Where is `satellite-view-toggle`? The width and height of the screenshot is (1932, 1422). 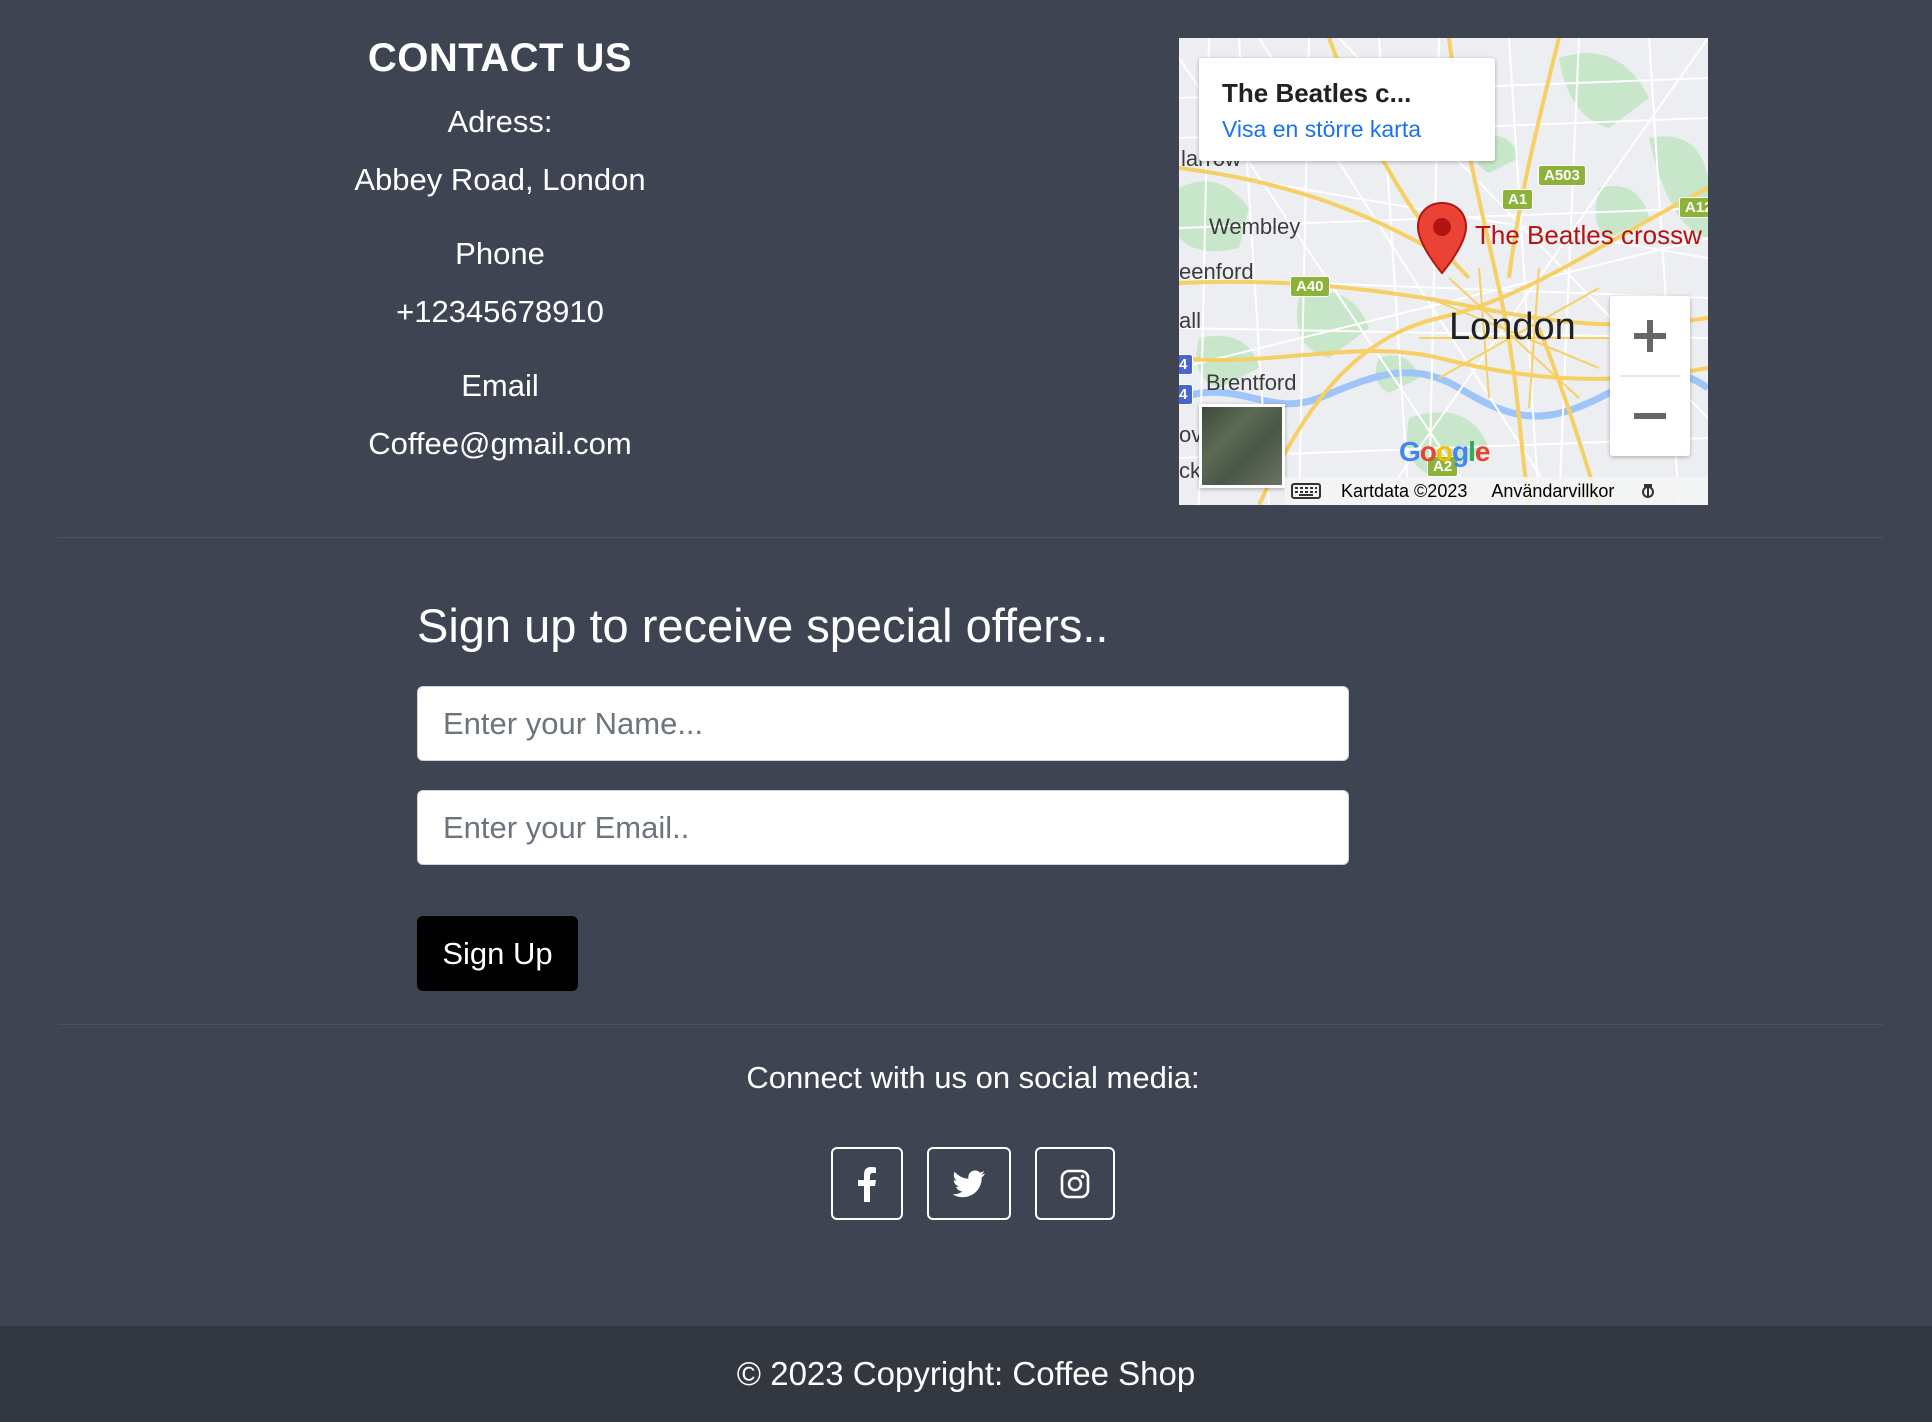
satellite-view-toggle is located at coordinates (1242, 446).